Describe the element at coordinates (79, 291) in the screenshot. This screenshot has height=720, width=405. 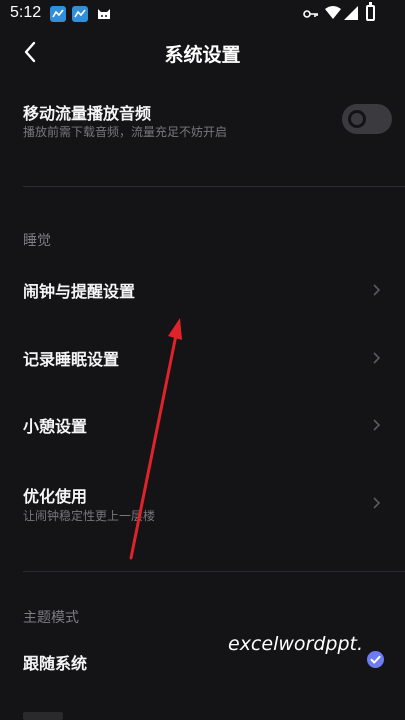
I see `settings-item-label: 闹钟与提醒设置` at that location.